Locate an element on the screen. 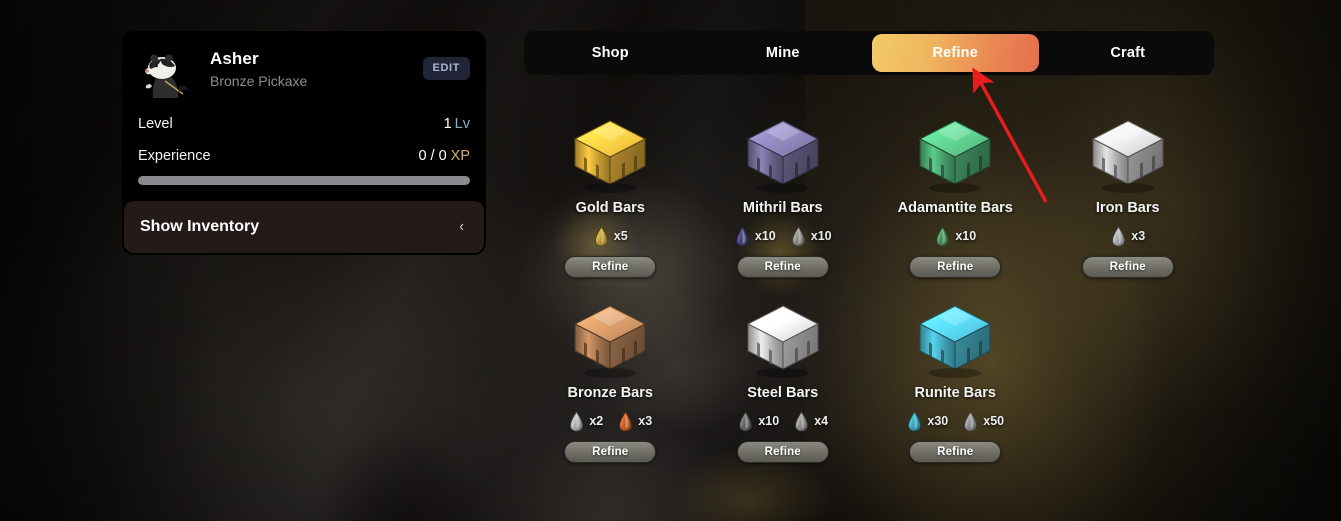 Image resolution: width=1341 pixels, height=521 pixels. refine-cost-entry: x5 is located at coordinates (610, 236).